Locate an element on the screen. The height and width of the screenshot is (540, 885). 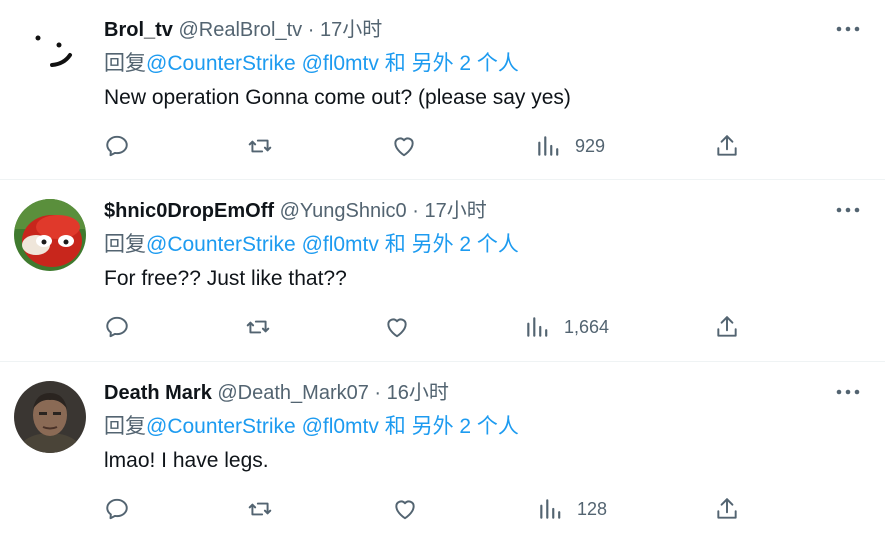
tweet-text: For free?? Just like that?? is located at coordinates (225, 278).